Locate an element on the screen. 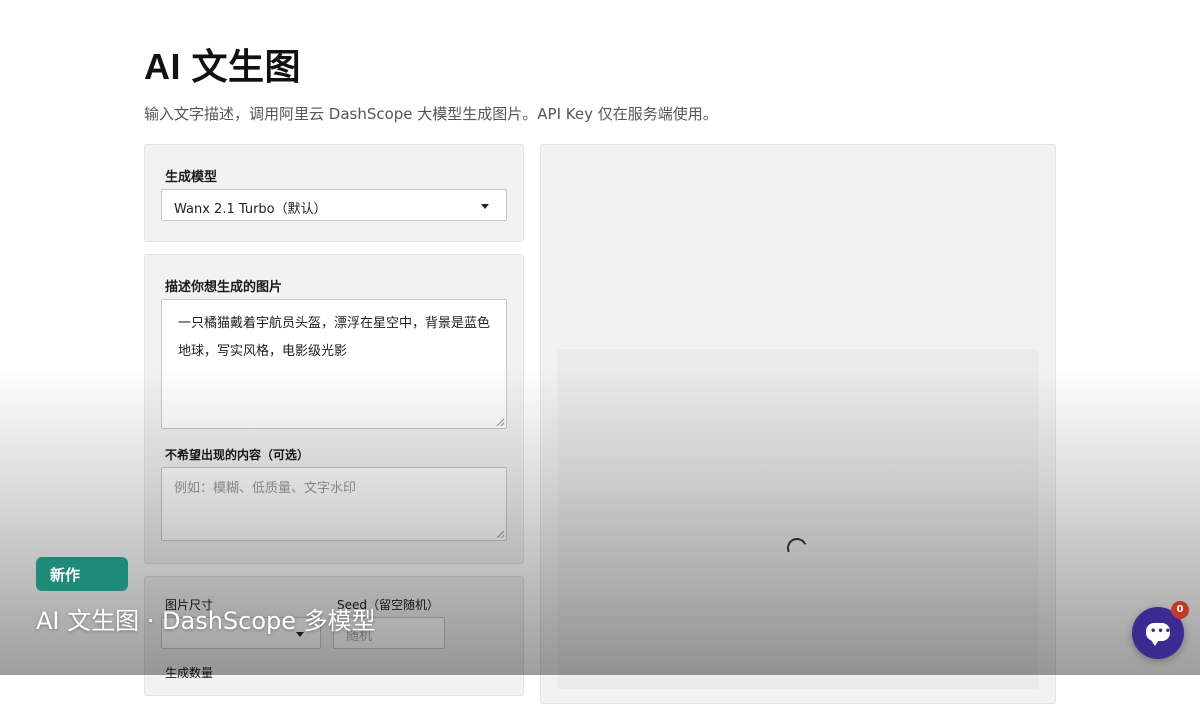 This screenshot has width=1200, height=704. chevron-down-icon is located at coordinates (485, 206).